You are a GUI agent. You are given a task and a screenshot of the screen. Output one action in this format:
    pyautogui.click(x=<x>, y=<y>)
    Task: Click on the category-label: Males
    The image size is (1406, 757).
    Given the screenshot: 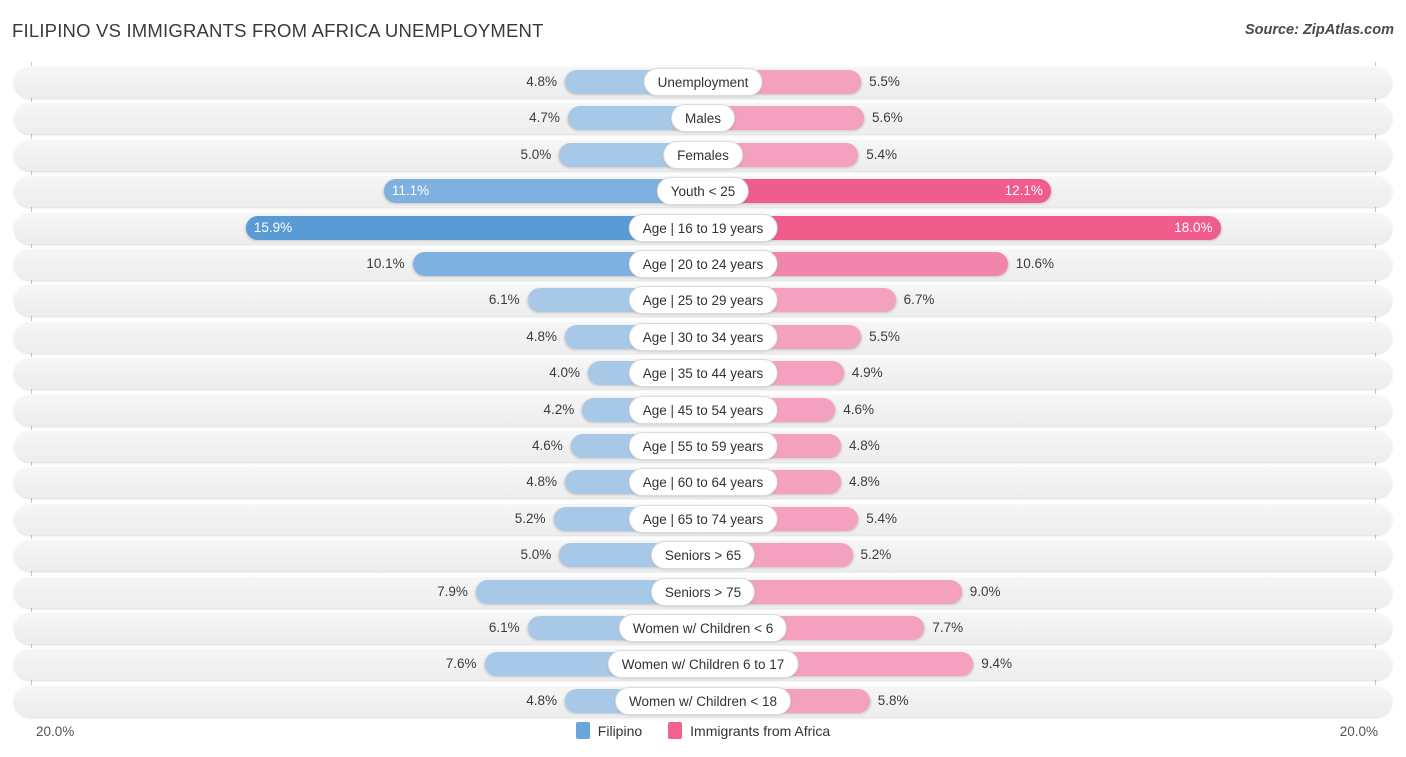 What is the action you would take?
    pyautogui.click(x=703, y=118)
    